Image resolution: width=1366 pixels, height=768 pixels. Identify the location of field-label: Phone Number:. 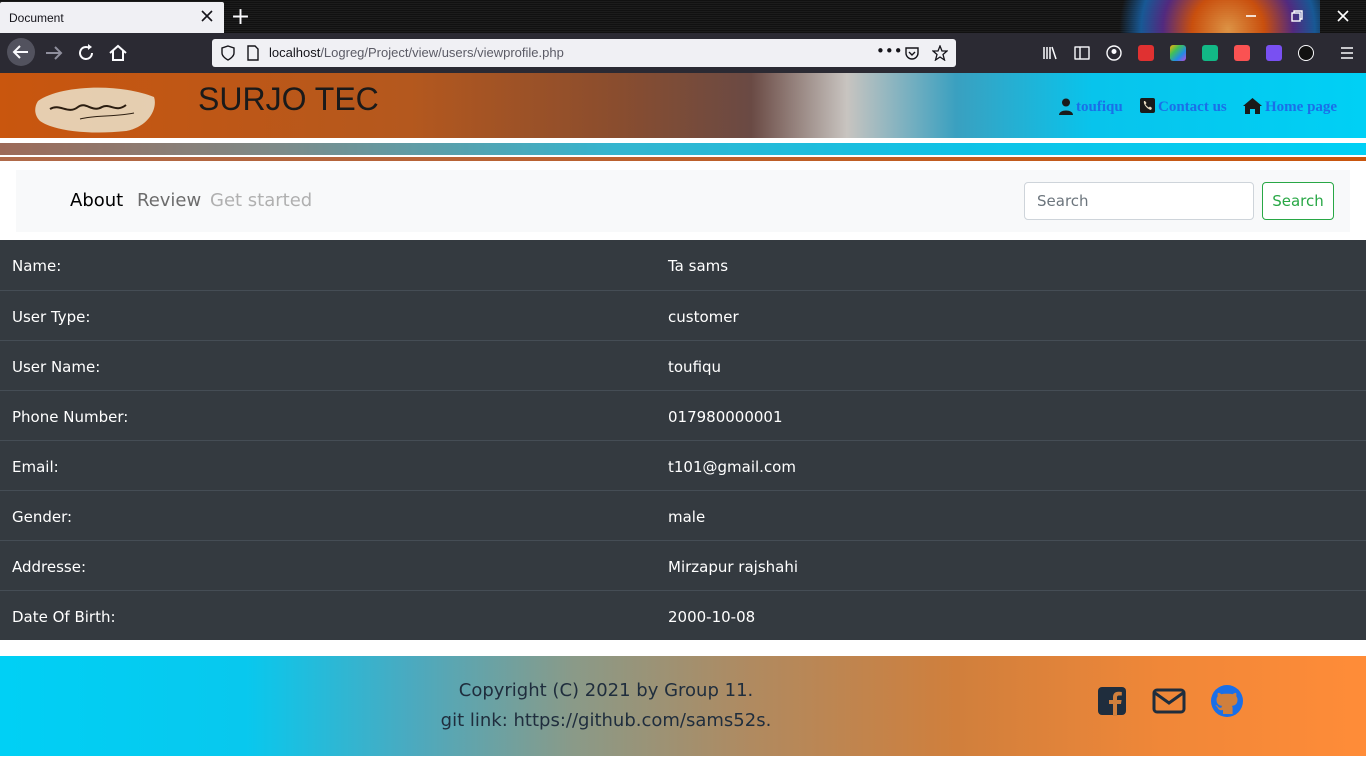
(70, 417).